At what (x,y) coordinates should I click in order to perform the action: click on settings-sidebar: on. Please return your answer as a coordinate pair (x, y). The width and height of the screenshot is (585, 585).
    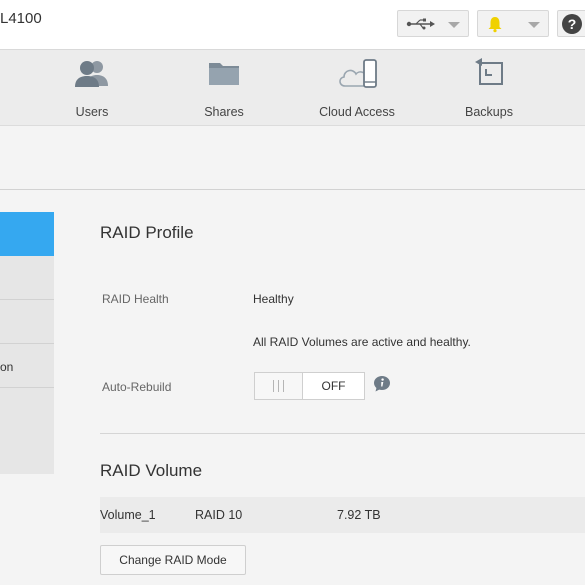
    Looking at the image, I should click on (27, 343).